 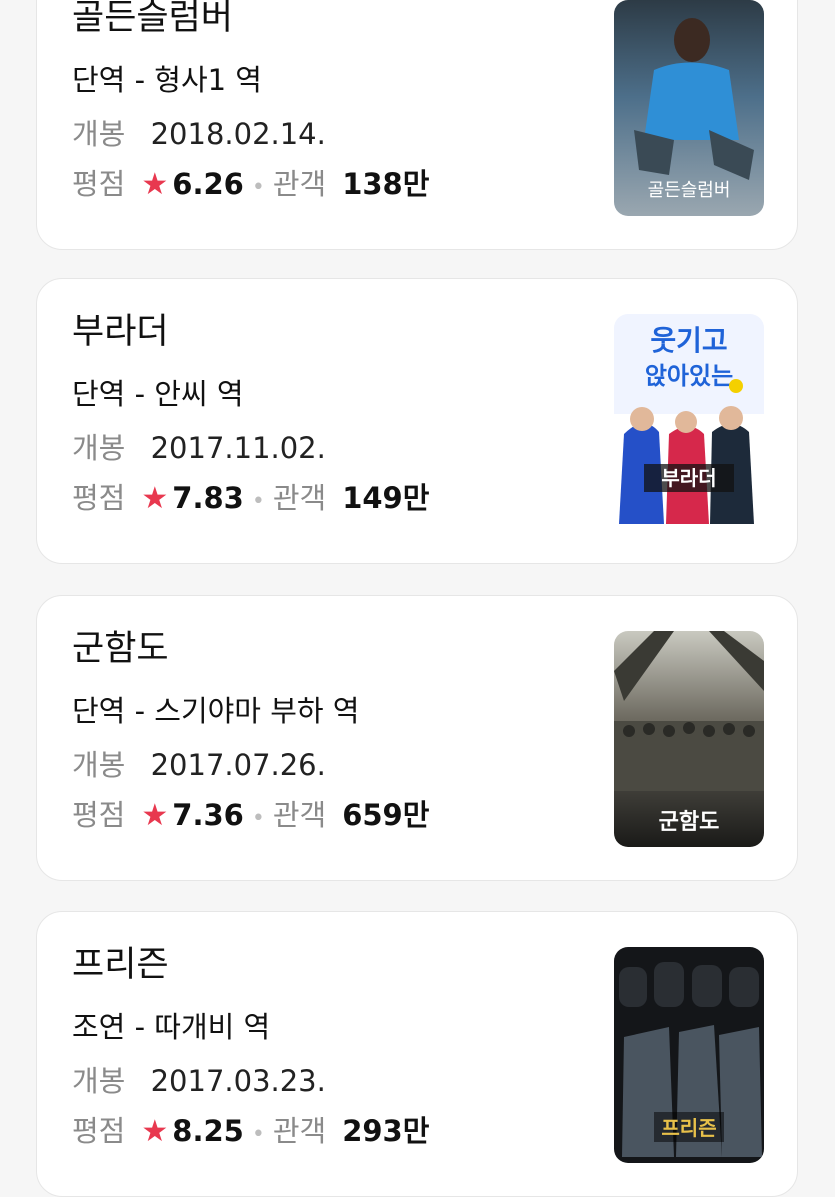 I want to click on movie-title: 부라더, so click(x=120, y=328).